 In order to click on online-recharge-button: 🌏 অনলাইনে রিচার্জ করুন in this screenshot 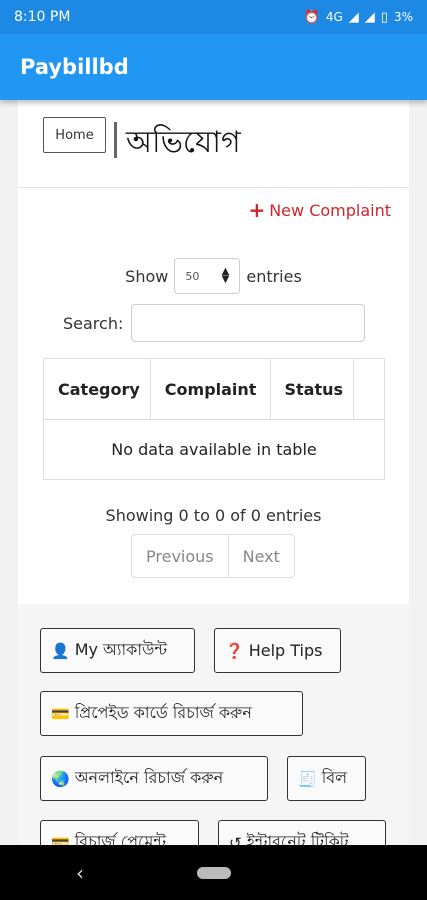, I will do `click(154, 778)`.